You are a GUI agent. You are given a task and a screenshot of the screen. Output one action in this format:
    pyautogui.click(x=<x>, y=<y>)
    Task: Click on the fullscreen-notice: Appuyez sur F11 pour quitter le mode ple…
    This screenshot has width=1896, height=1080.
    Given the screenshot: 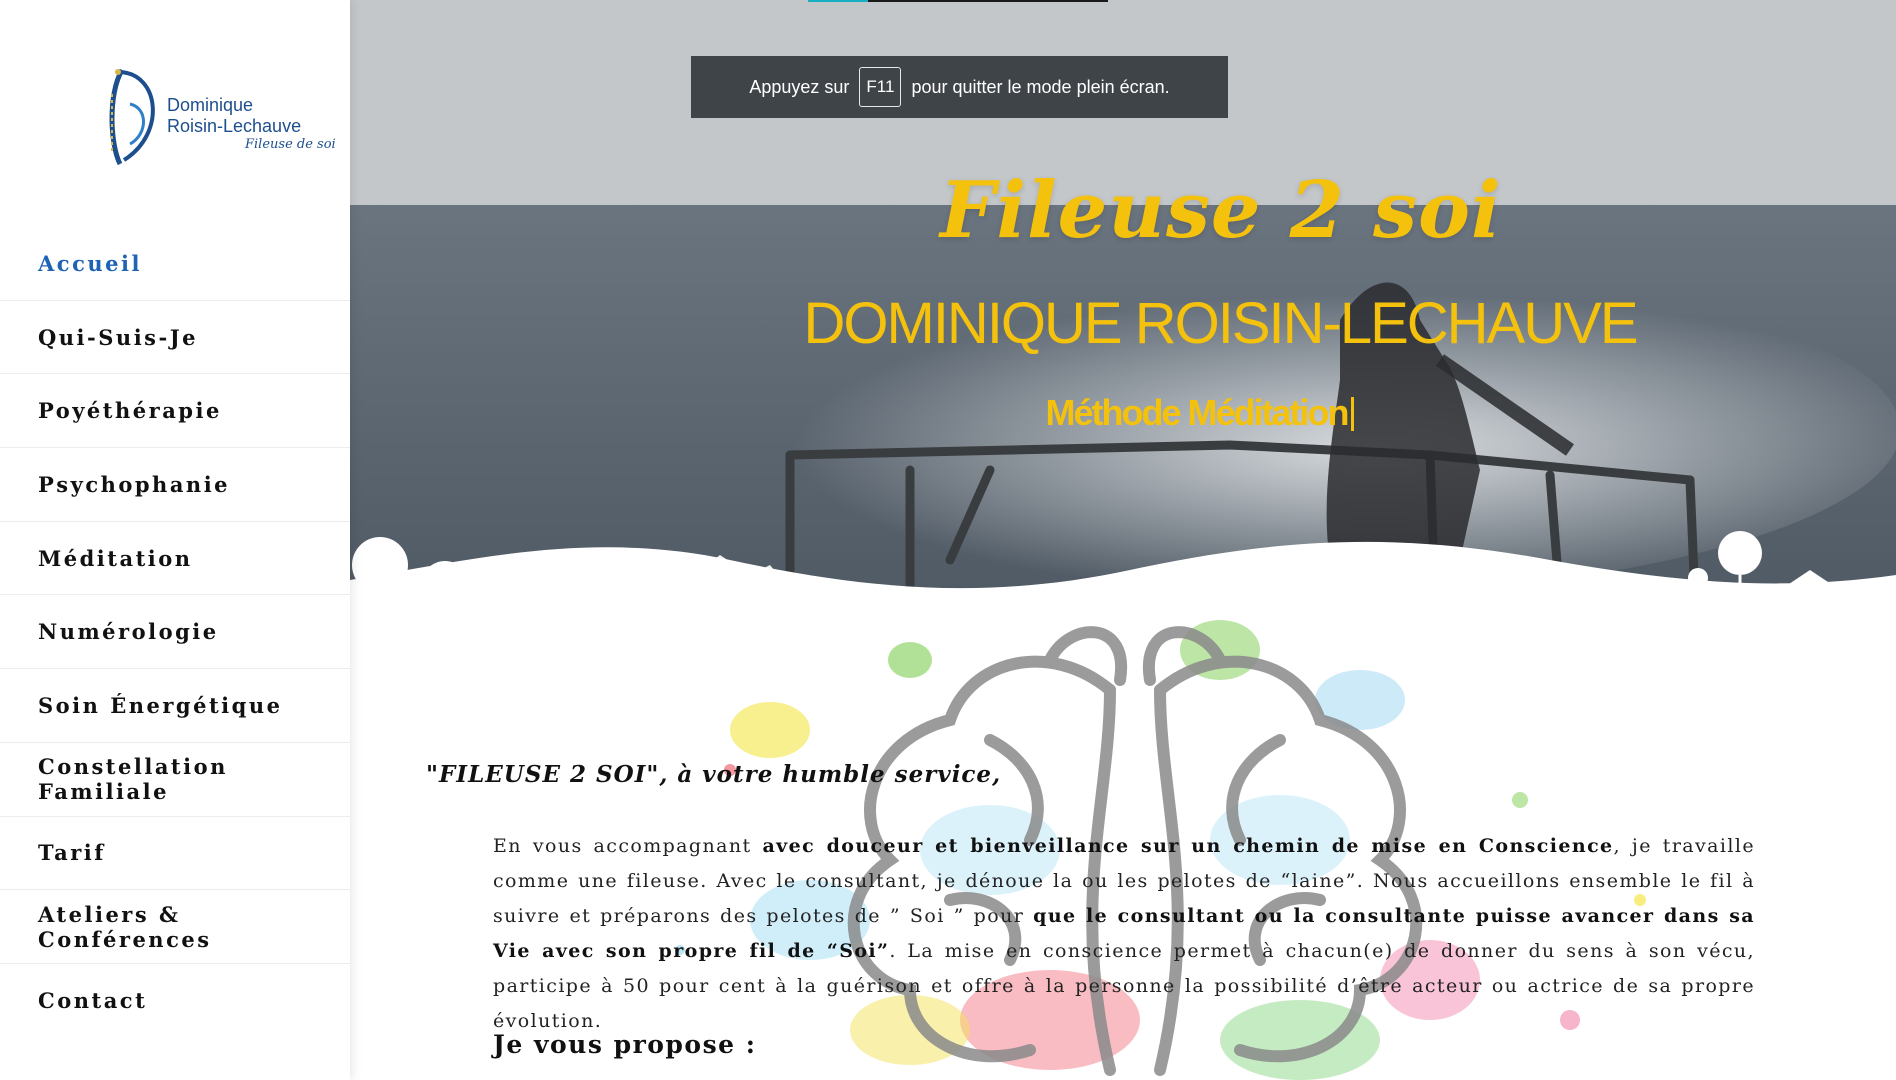 What is the action you would take?
    pyautogui.click(x=959, y=87)
    